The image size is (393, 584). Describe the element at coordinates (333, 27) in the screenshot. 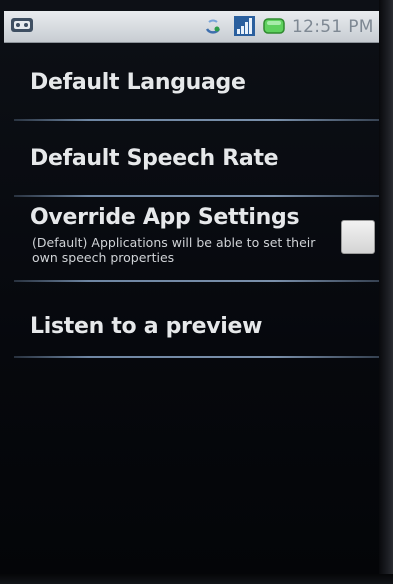

I see `status-time: 12:51 PM` at that location.